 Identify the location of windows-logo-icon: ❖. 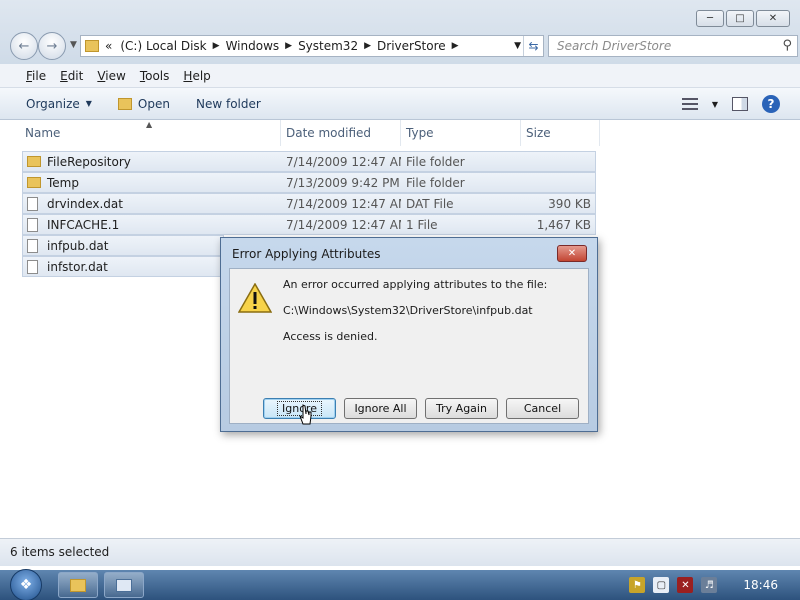
(26, 584).